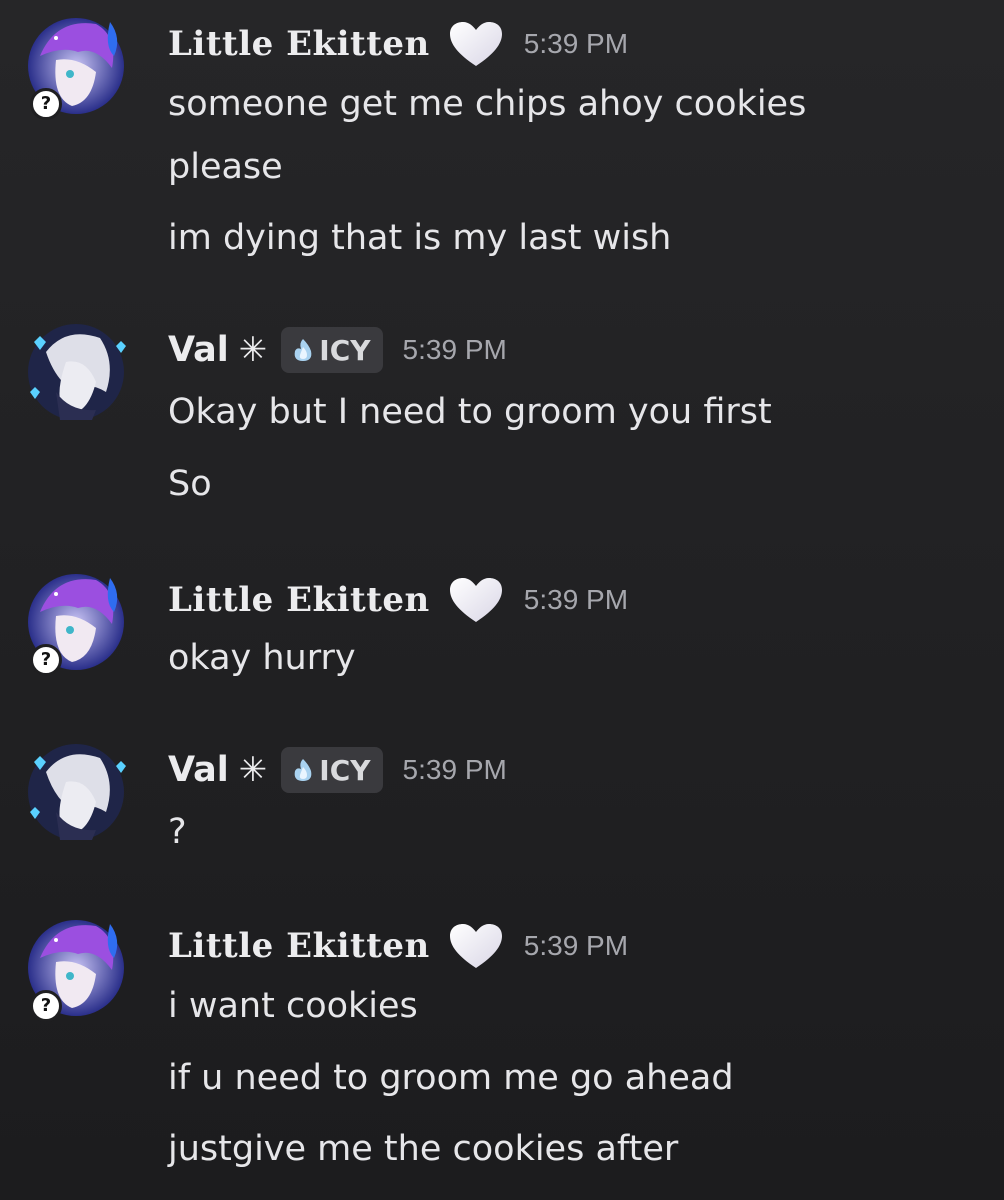  Describe the element at coordinates (177, 832) in the screenshot. I see `message-line: ?` at that location.